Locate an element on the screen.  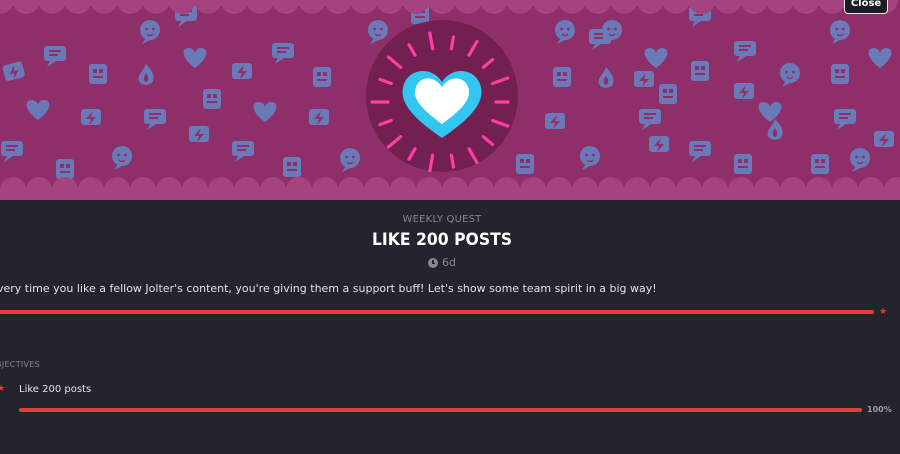
objectives-heading: BJECTIVES is located at coordinates (20, 364).